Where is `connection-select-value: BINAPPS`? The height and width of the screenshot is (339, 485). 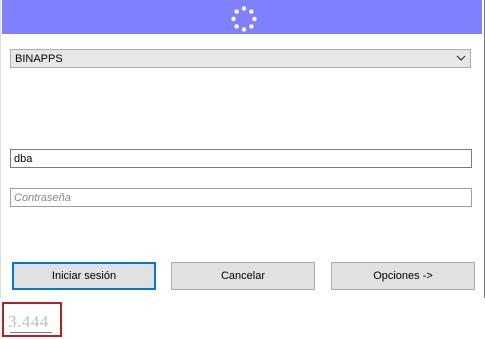
connection-select-value: BINAPPS is located at coordinates (39, 59).